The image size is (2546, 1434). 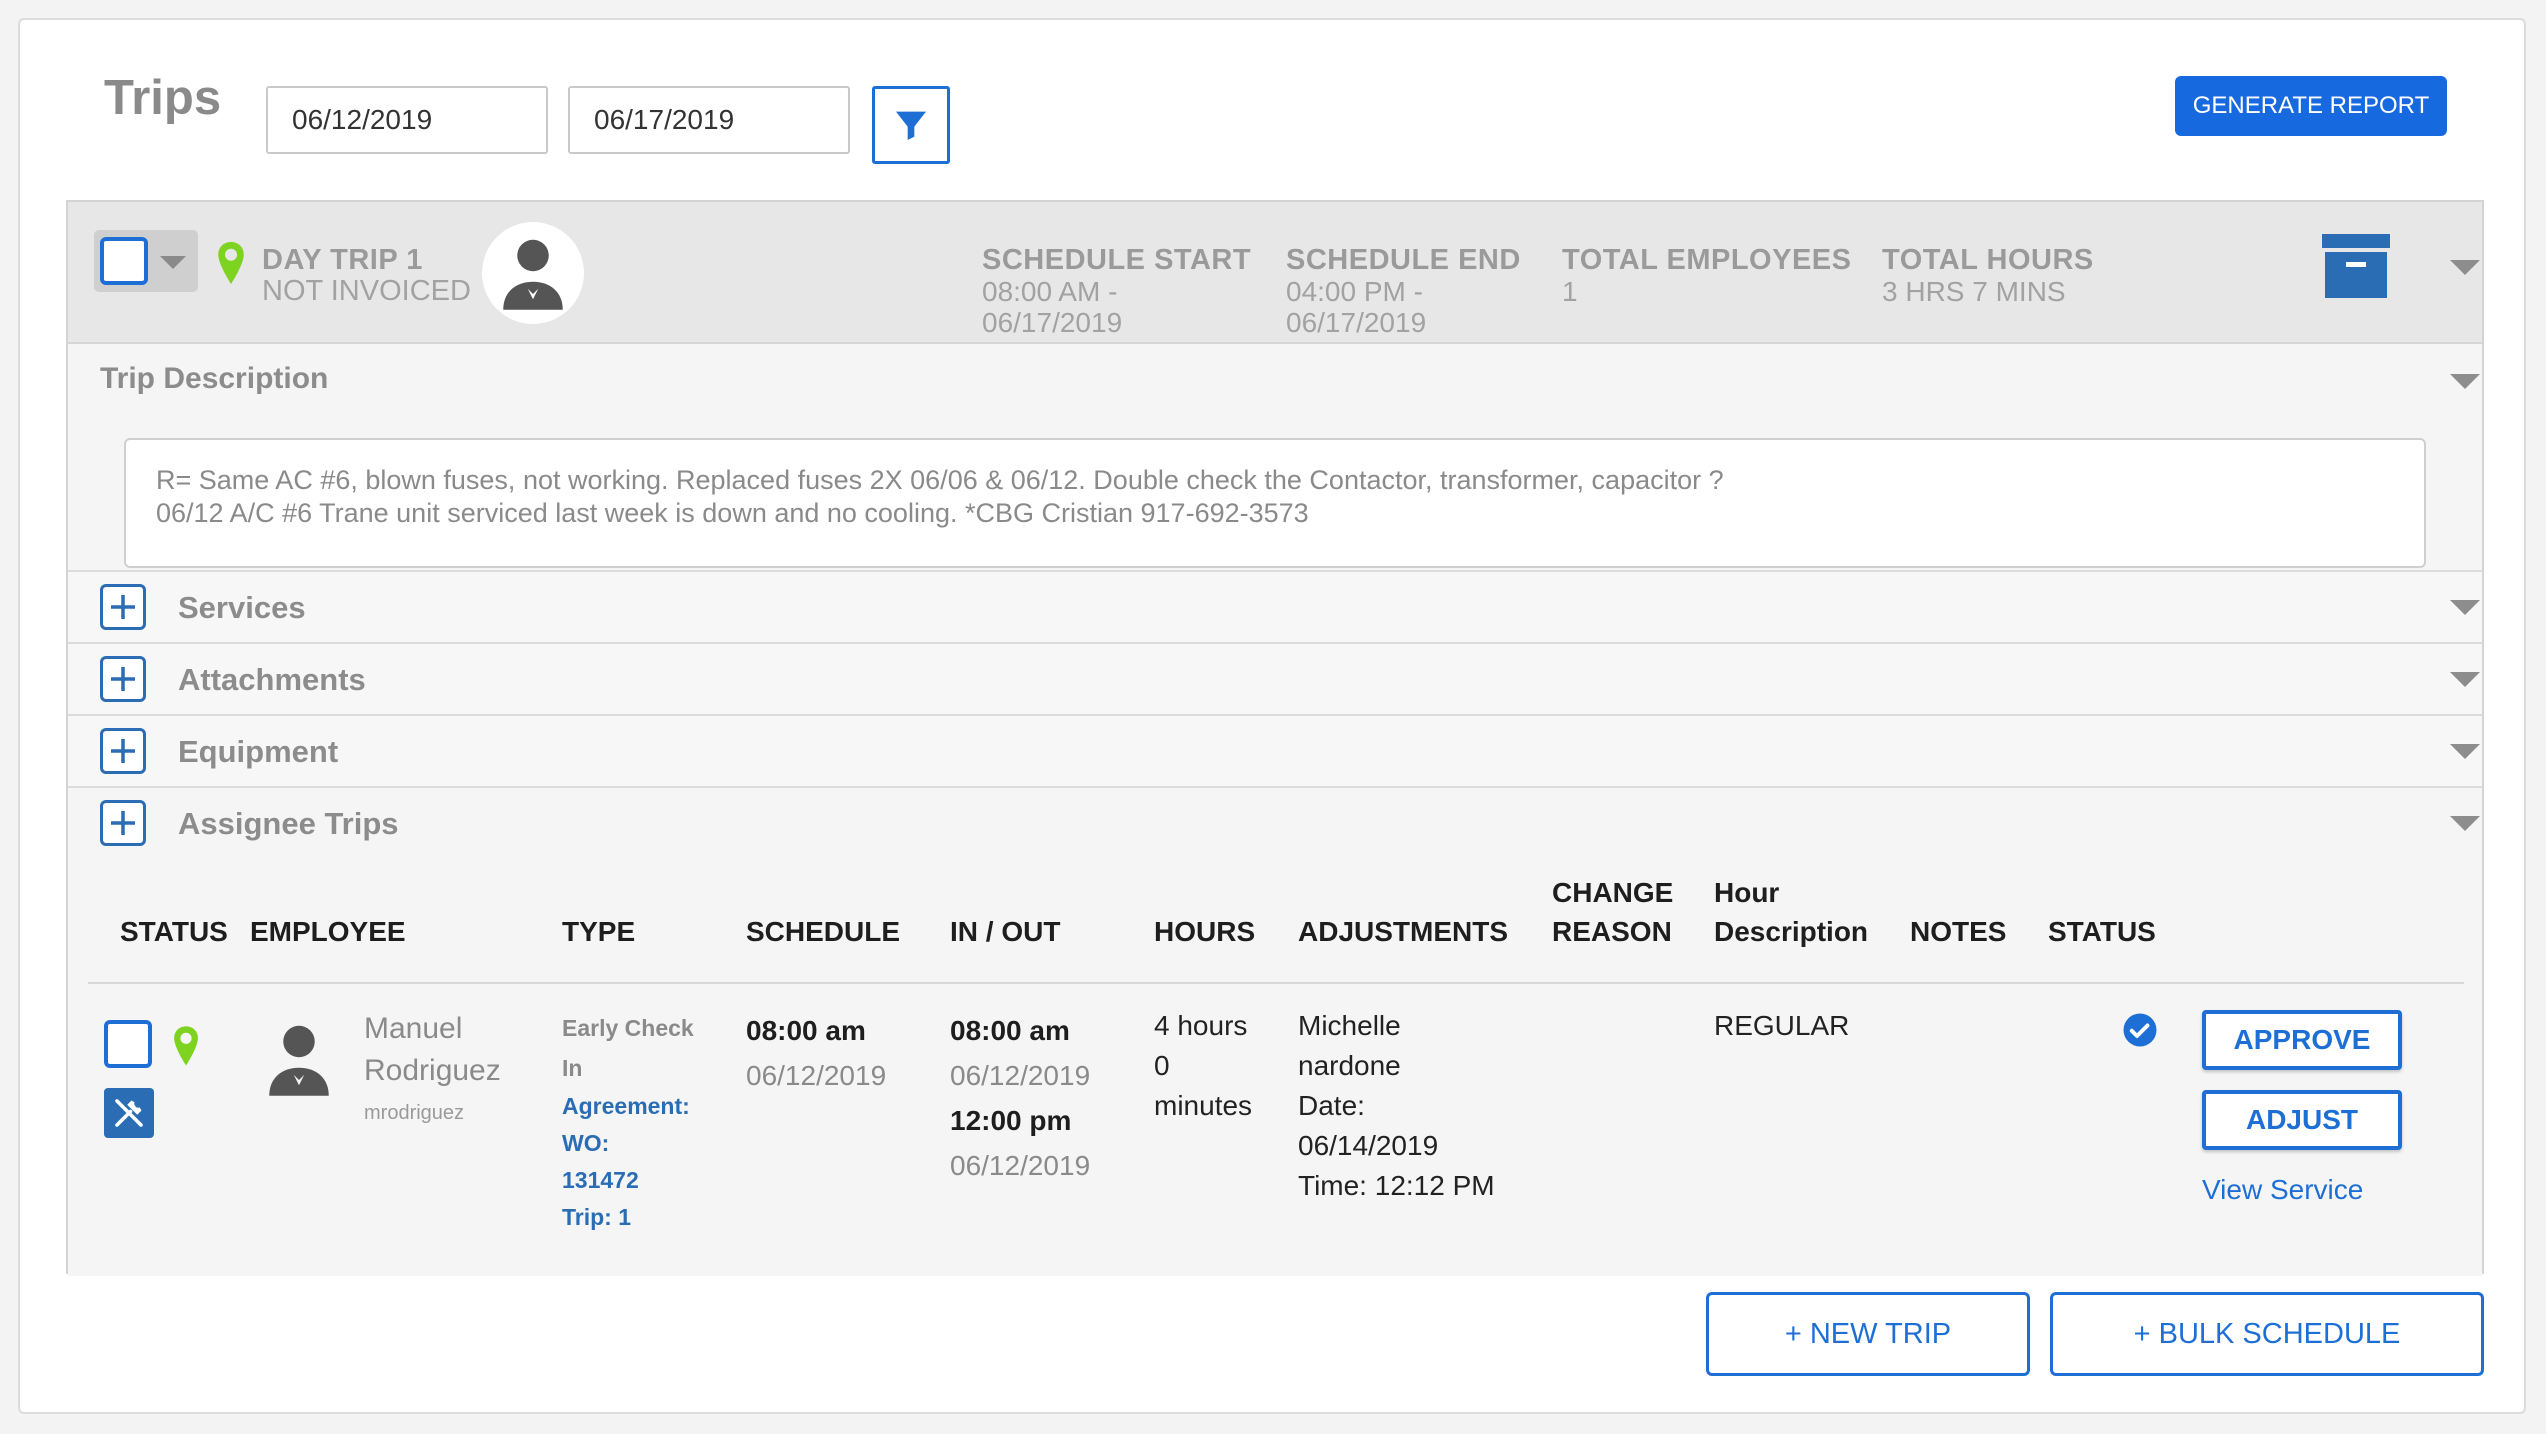 I want to click on trip-description-label: Trip Description, so click(x=214, y=378).